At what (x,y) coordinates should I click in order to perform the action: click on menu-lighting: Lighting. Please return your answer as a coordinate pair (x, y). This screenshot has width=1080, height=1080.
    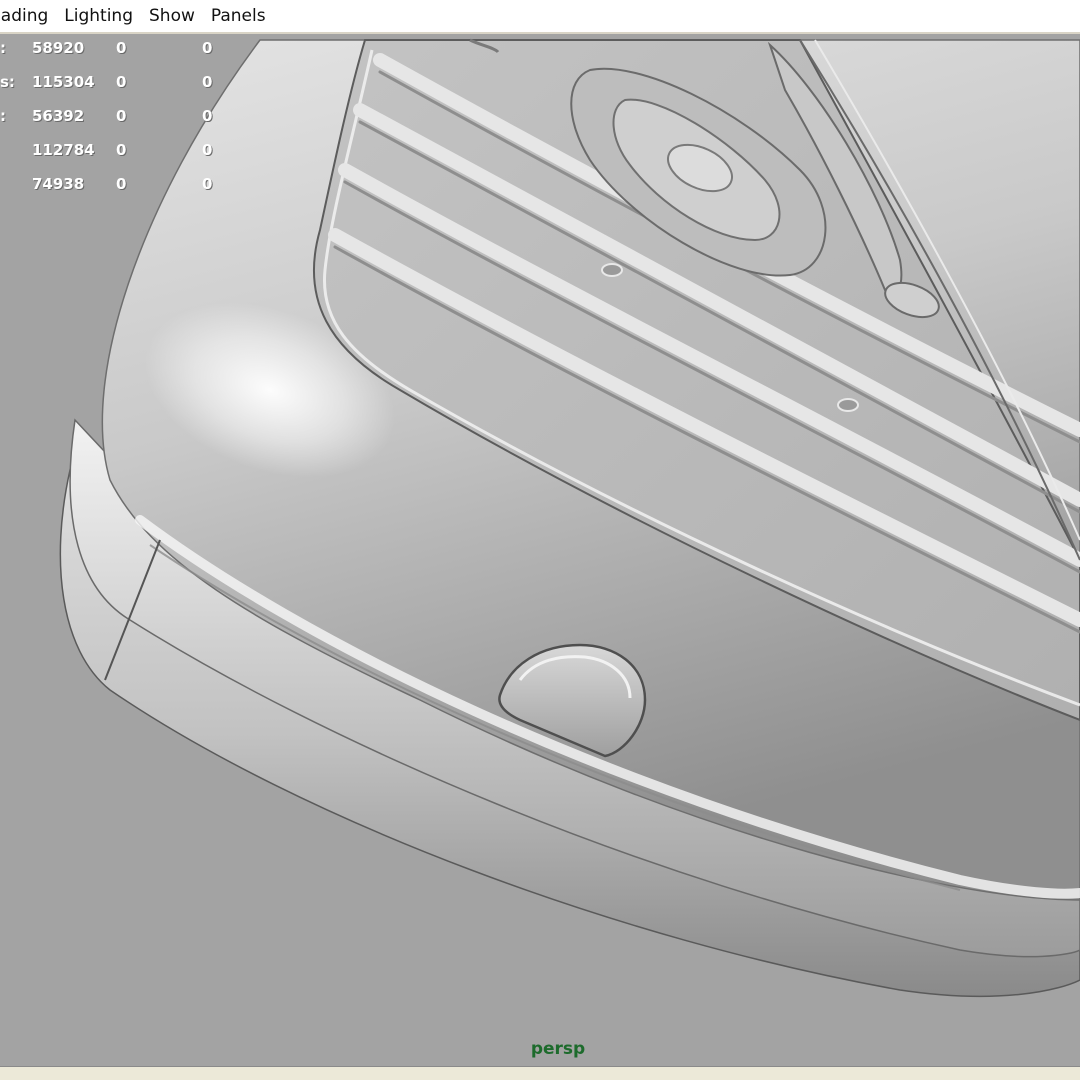
    Looking at the image, I should click on (98, 16).